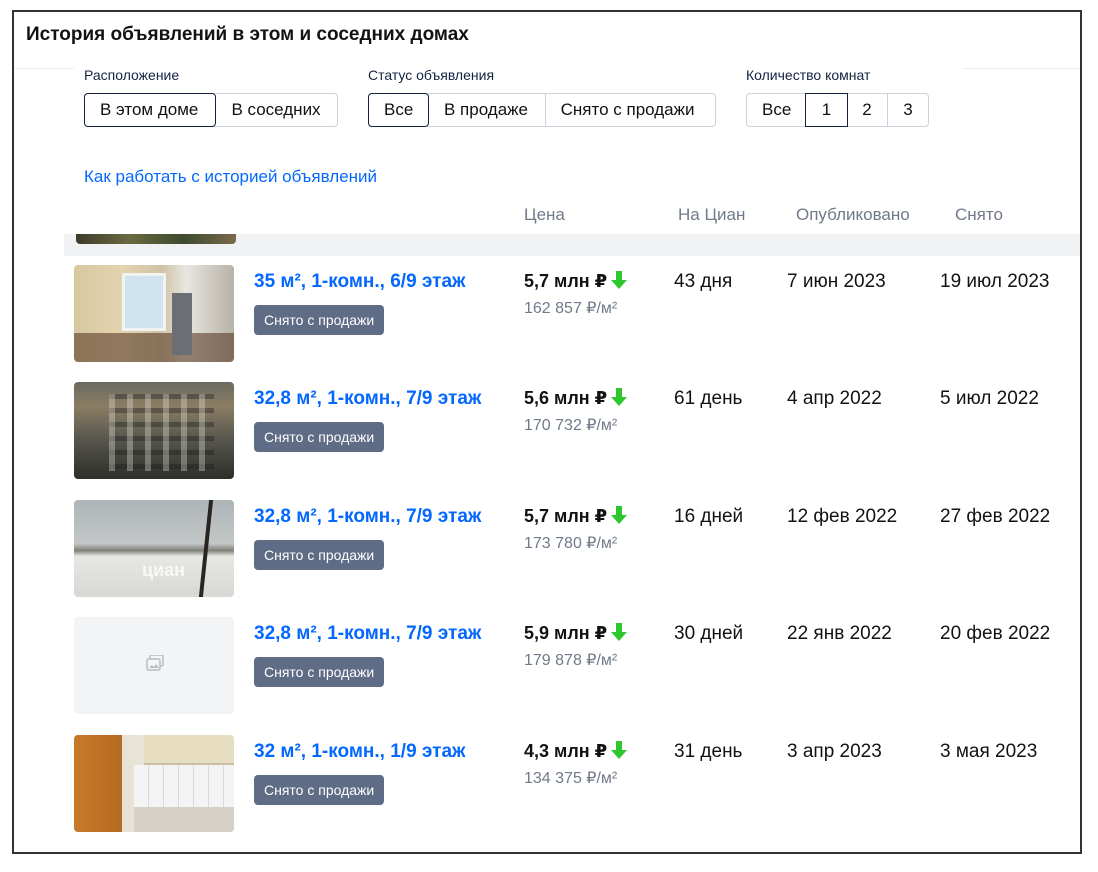 This screenshot has width=1098, height=872. I want to click on listing-price: 4,3 млн ₽, so click(576, 751).